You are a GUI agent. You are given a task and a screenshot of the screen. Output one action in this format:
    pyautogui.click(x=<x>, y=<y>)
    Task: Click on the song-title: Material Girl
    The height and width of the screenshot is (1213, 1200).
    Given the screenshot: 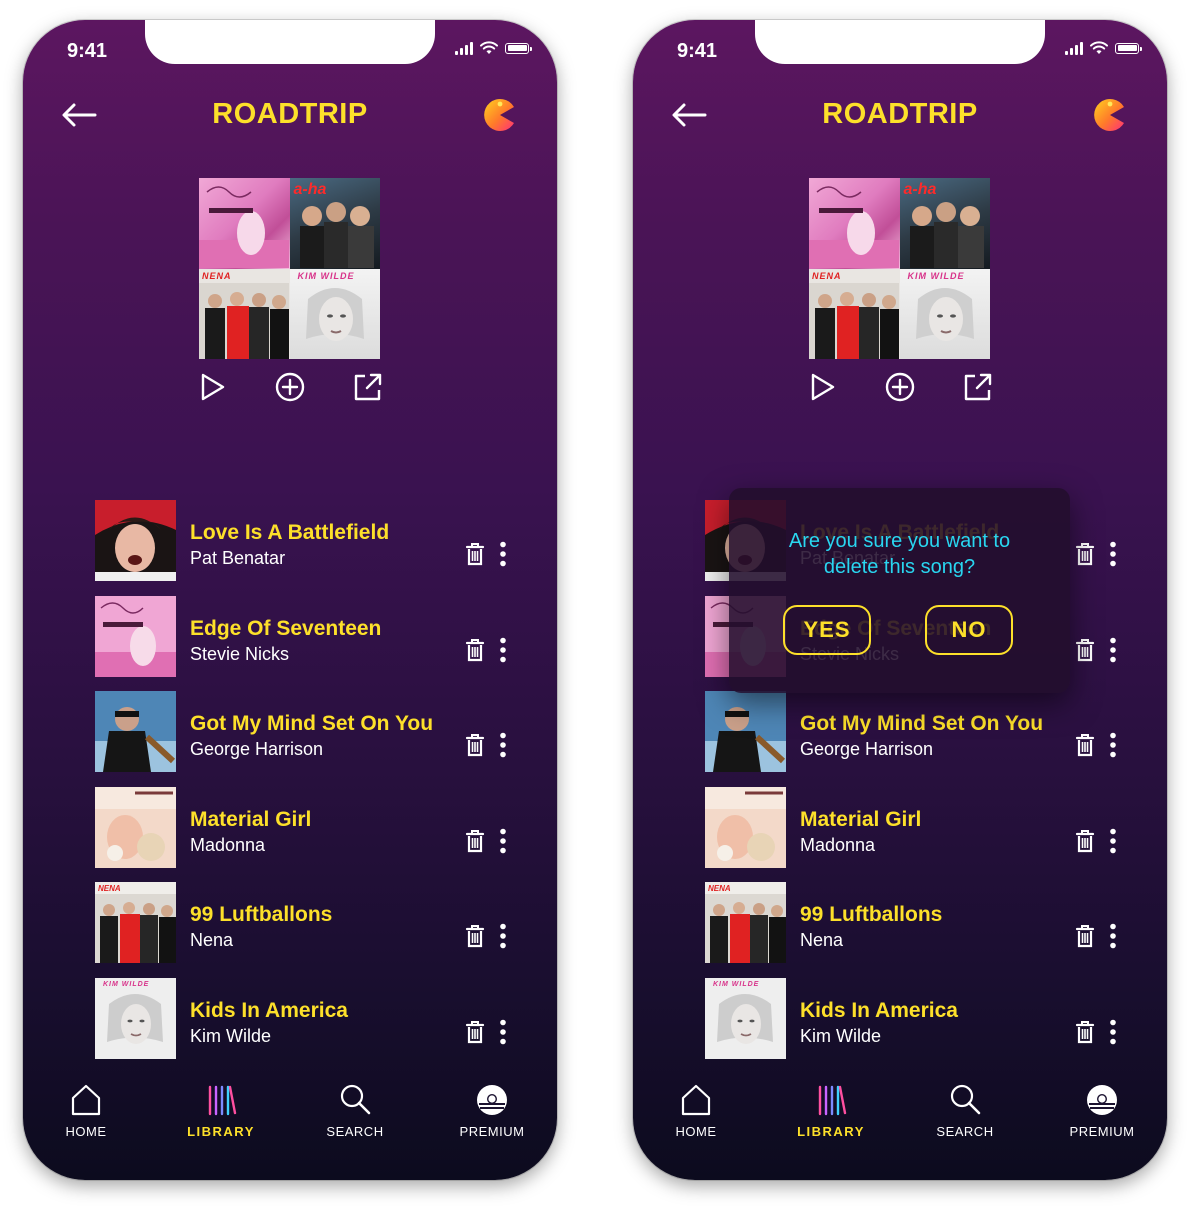 What is the action you would take?
    pyautogui.click(x=251, y=819)
    